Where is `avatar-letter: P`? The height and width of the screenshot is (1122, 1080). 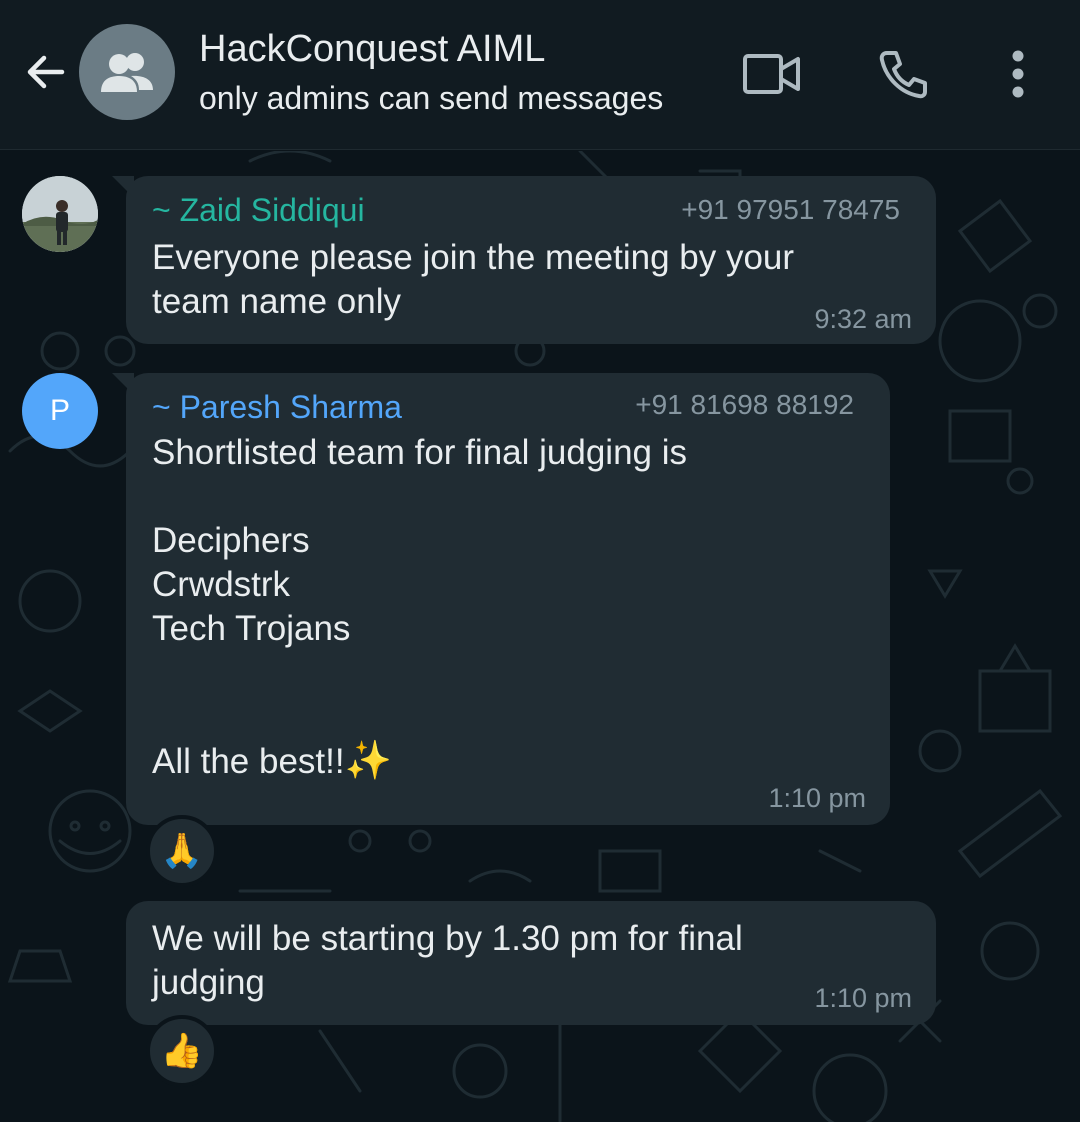 avatar-letter: P is located at coordinates (59, 410).